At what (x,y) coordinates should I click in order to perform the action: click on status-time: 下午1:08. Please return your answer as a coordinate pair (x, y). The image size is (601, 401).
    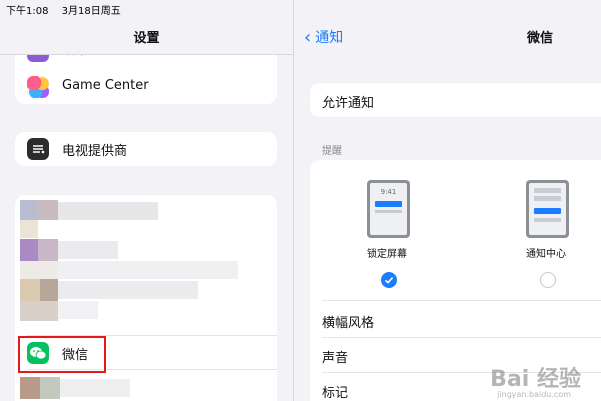
    Looking at the image, I should click on (27, 11).